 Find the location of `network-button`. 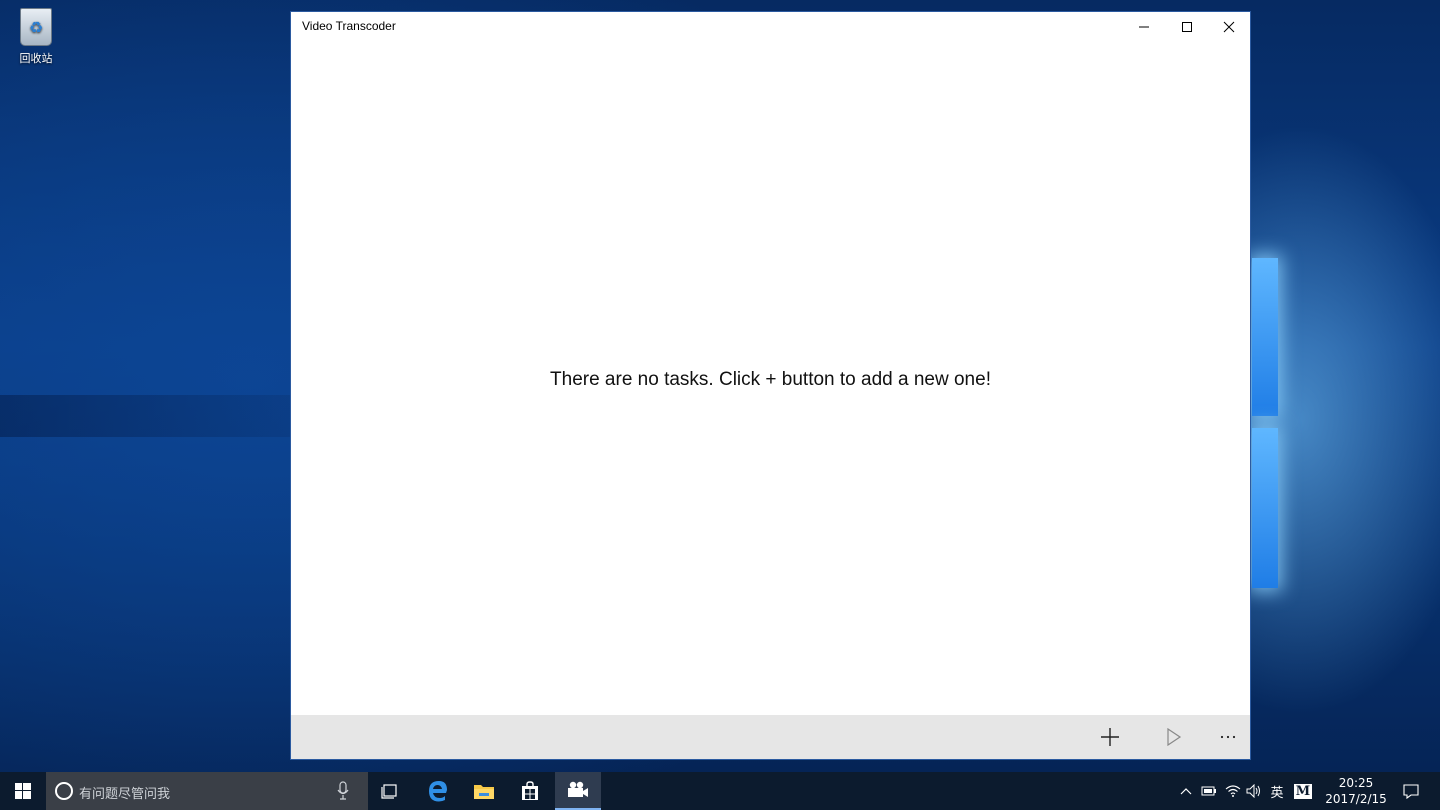

network-button is located at coordinates (1233, 791).